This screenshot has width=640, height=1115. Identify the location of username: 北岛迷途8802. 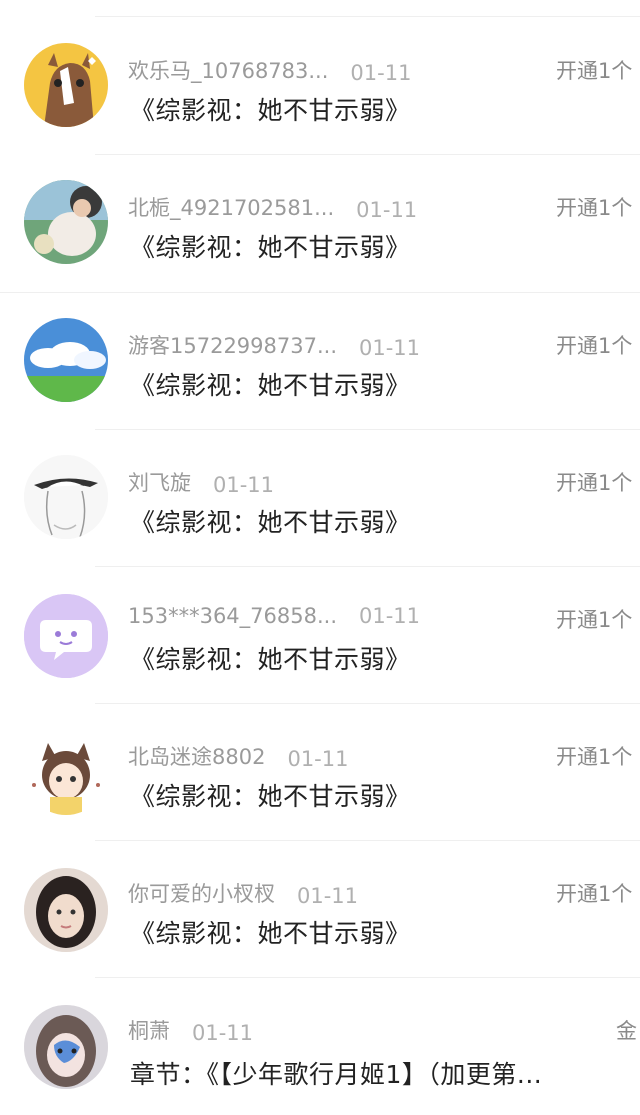
(196, 756).